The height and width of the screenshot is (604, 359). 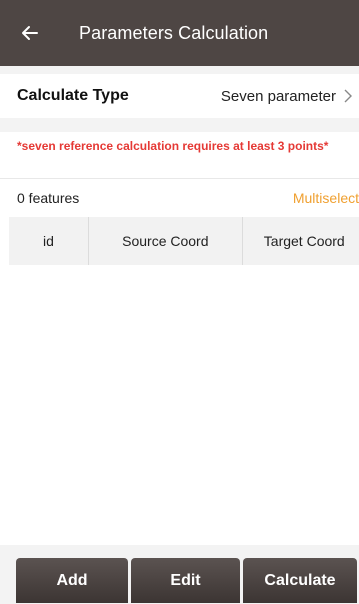 What do you see at coordinates (73, 95) in the screenshot?
I see `calculate-type-label: Calculate Type` at bounding box center [73, 95].